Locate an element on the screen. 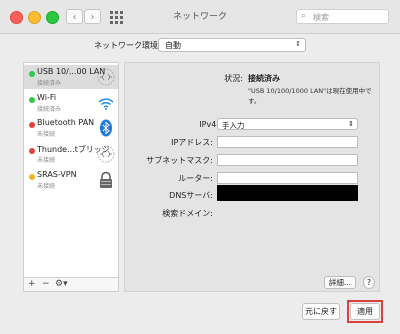 Image resolution: width=400 pixels, height=334 pixels. location-value: 自動 is located at coordinates (173, 45).